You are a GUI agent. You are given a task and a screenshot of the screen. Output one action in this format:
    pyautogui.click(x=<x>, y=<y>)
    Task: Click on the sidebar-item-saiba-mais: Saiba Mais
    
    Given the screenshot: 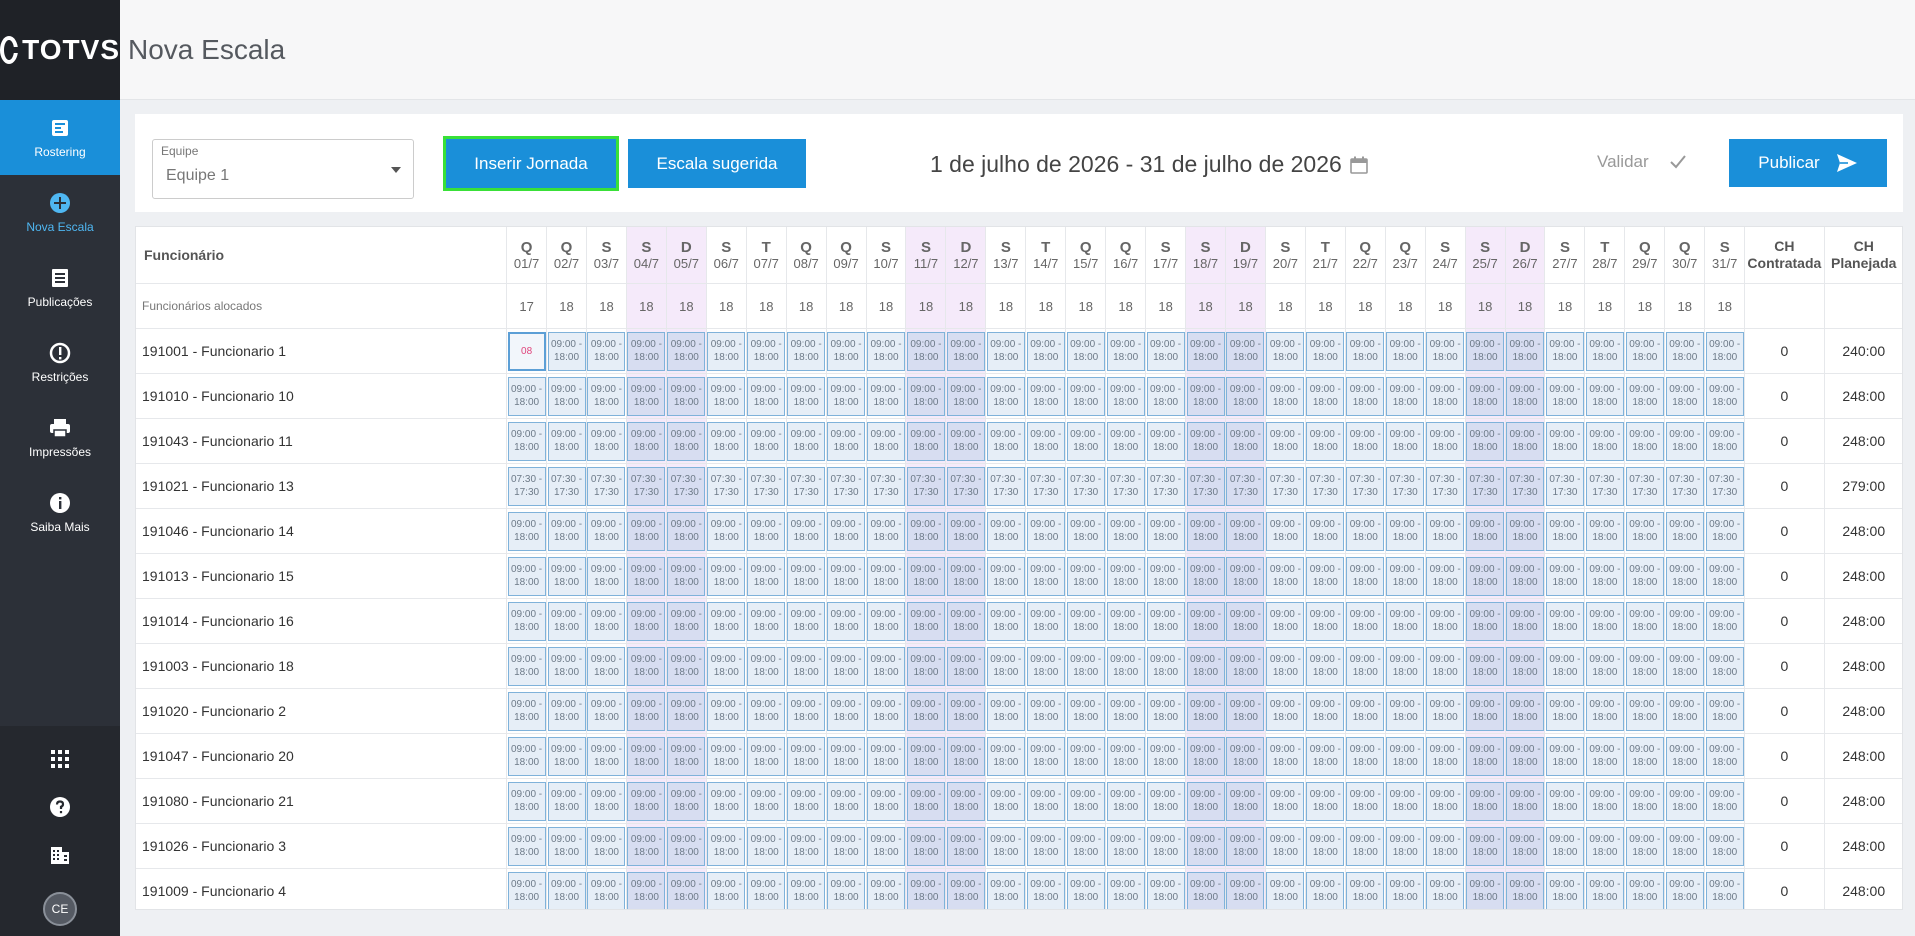 What is the action you would take?
    pyautogui.click(x=60, y=512)
    